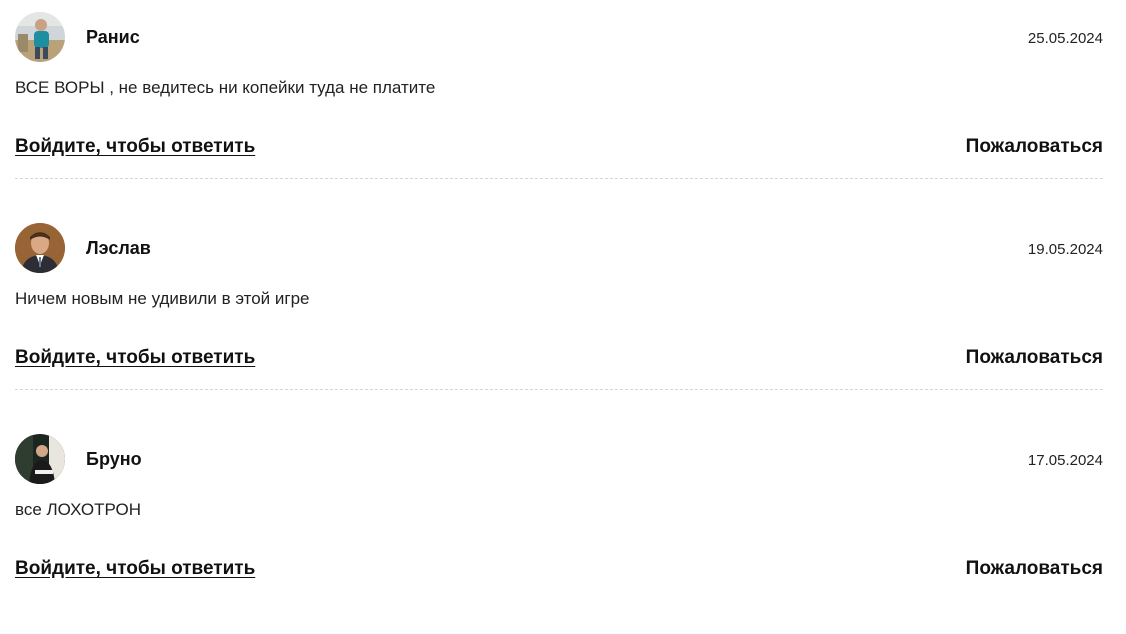 This screenshot has width=1126, height=634. I want to click on author-name: Ранис, so click(113, 37).